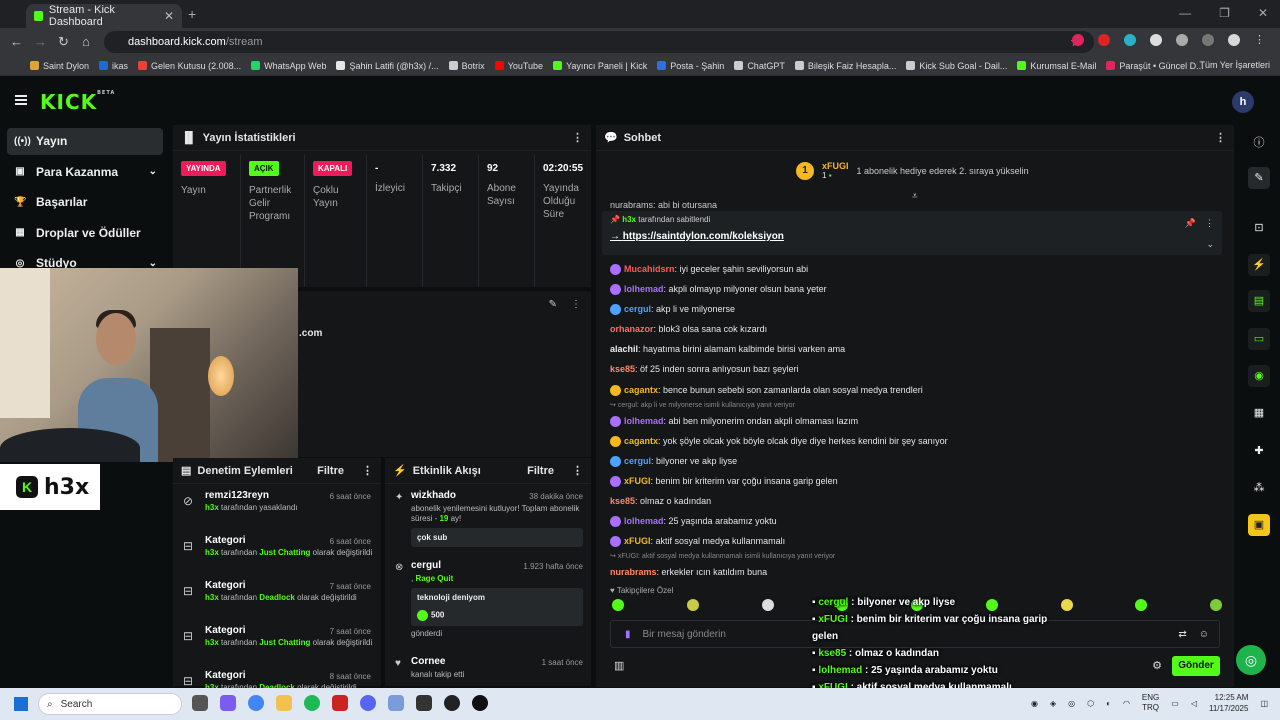 The width and height of the screenshot is (1280, 720). What do you see at coordinates (915, 461) in the screenshot?
I see `chat-message: cergul: bilyoner ve akp liyse` at bounding box center [915, 461].